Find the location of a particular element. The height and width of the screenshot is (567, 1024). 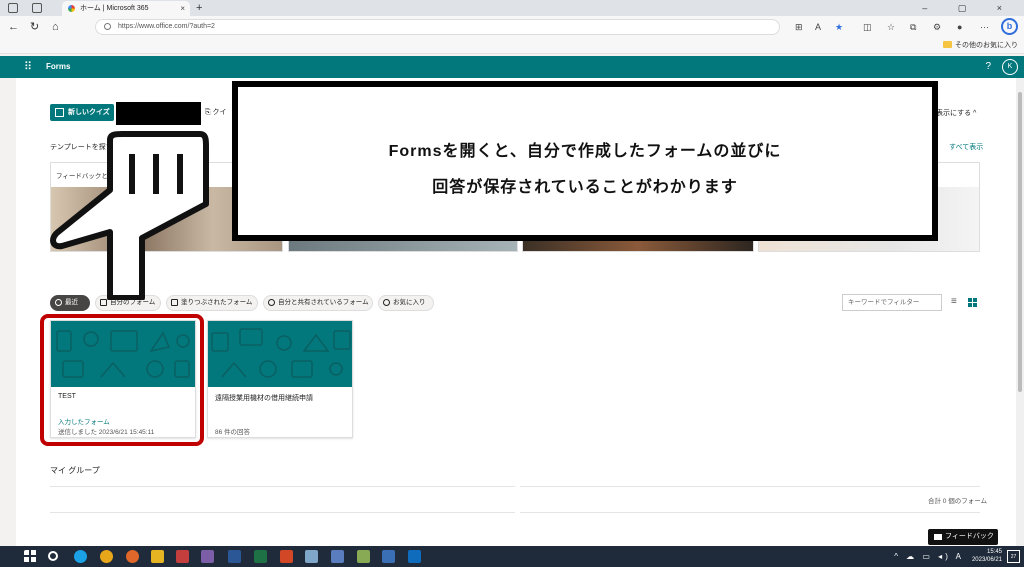

other-favorites-folder: その他のお気に入り is located at coordinates (980, 45).